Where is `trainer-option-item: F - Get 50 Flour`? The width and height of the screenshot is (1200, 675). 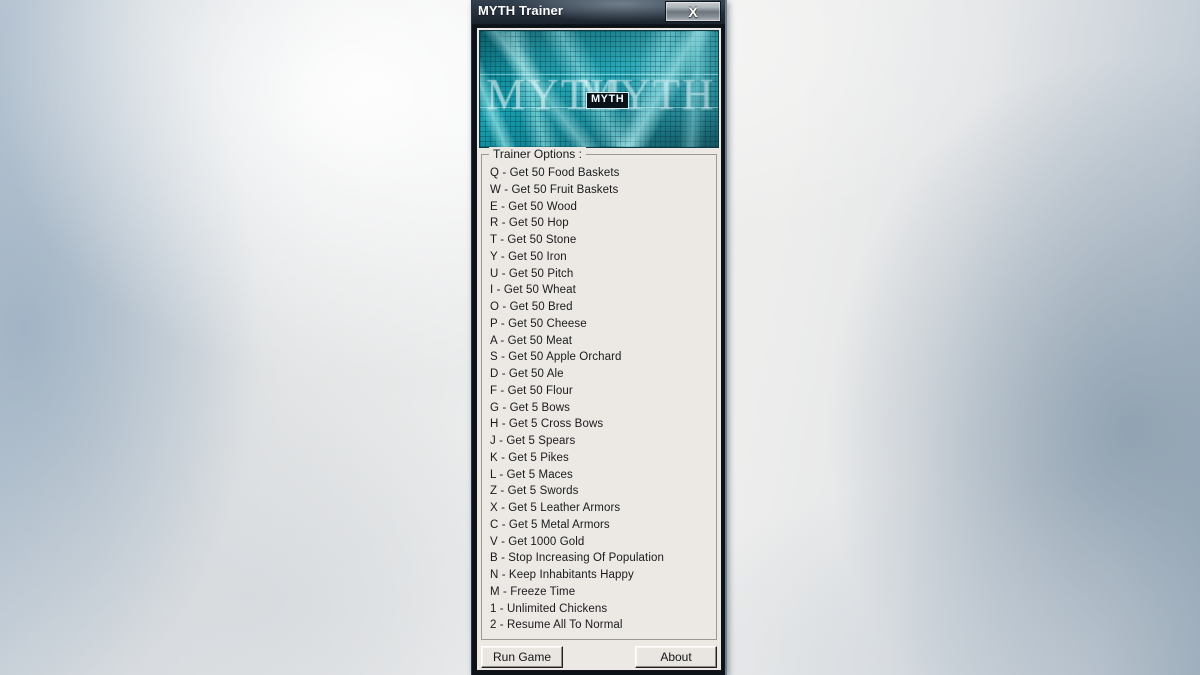
trainer-option-item: F - Get 50 Flour is located at coordinates (603, 391).